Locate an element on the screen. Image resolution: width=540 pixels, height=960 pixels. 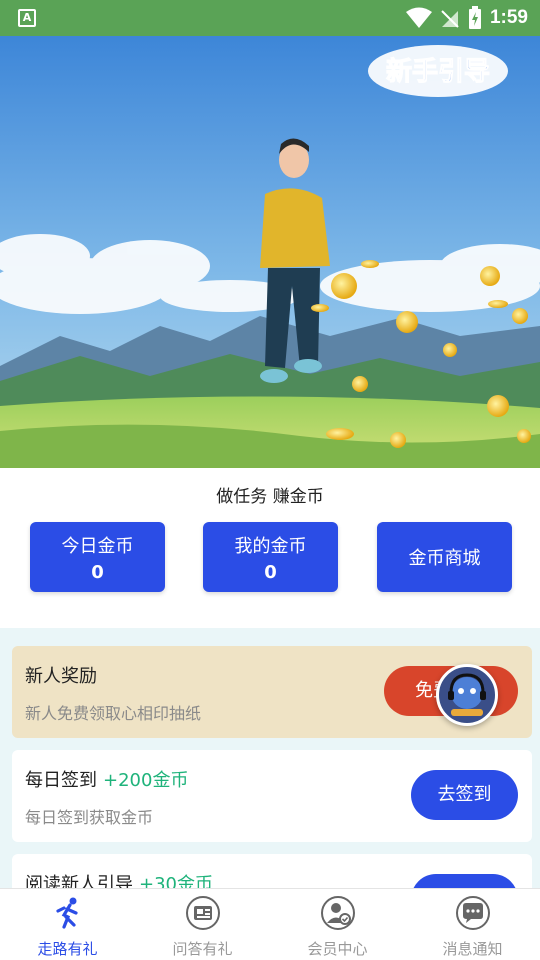
my-coins-label: 我的金币 is located at coordinates (270, 546).